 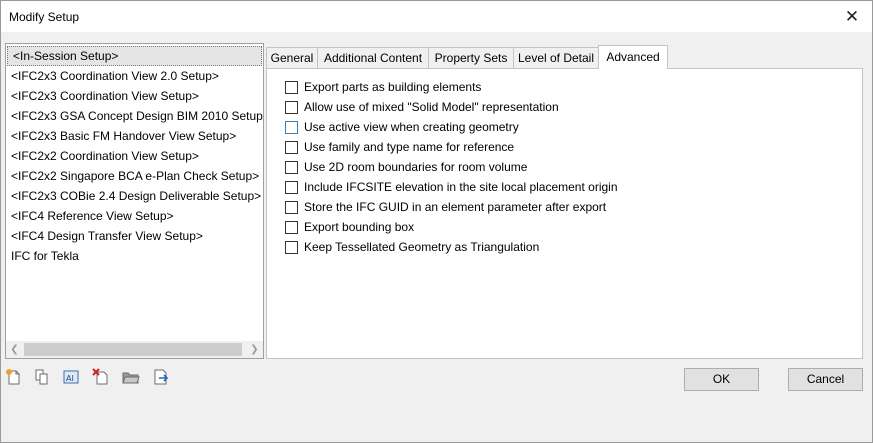 What do you see at coordinates (101, 377) in the screenshot?
I see `delete-setup-icon` at bounding box center [101, 377].